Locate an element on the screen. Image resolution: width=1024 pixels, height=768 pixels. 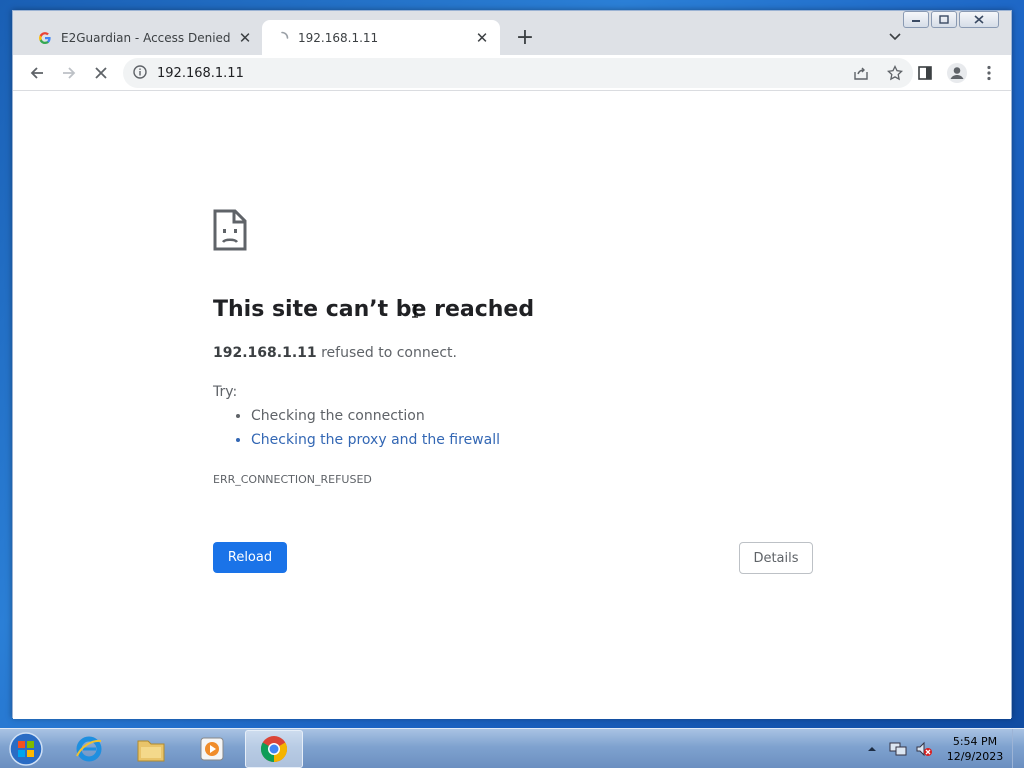
minimize-button is located at coordinates (916, 19).